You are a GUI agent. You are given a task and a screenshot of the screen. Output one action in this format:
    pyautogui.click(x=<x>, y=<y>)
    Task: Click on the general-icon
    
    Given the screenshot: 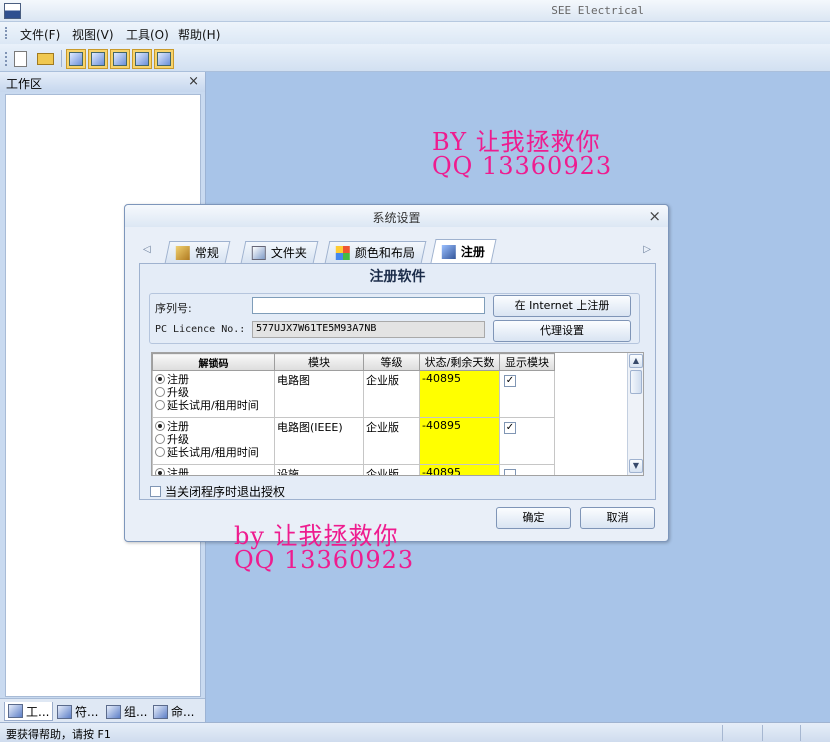 What is the action you would take?
    pyautogui.click(x=182, y=252)
    